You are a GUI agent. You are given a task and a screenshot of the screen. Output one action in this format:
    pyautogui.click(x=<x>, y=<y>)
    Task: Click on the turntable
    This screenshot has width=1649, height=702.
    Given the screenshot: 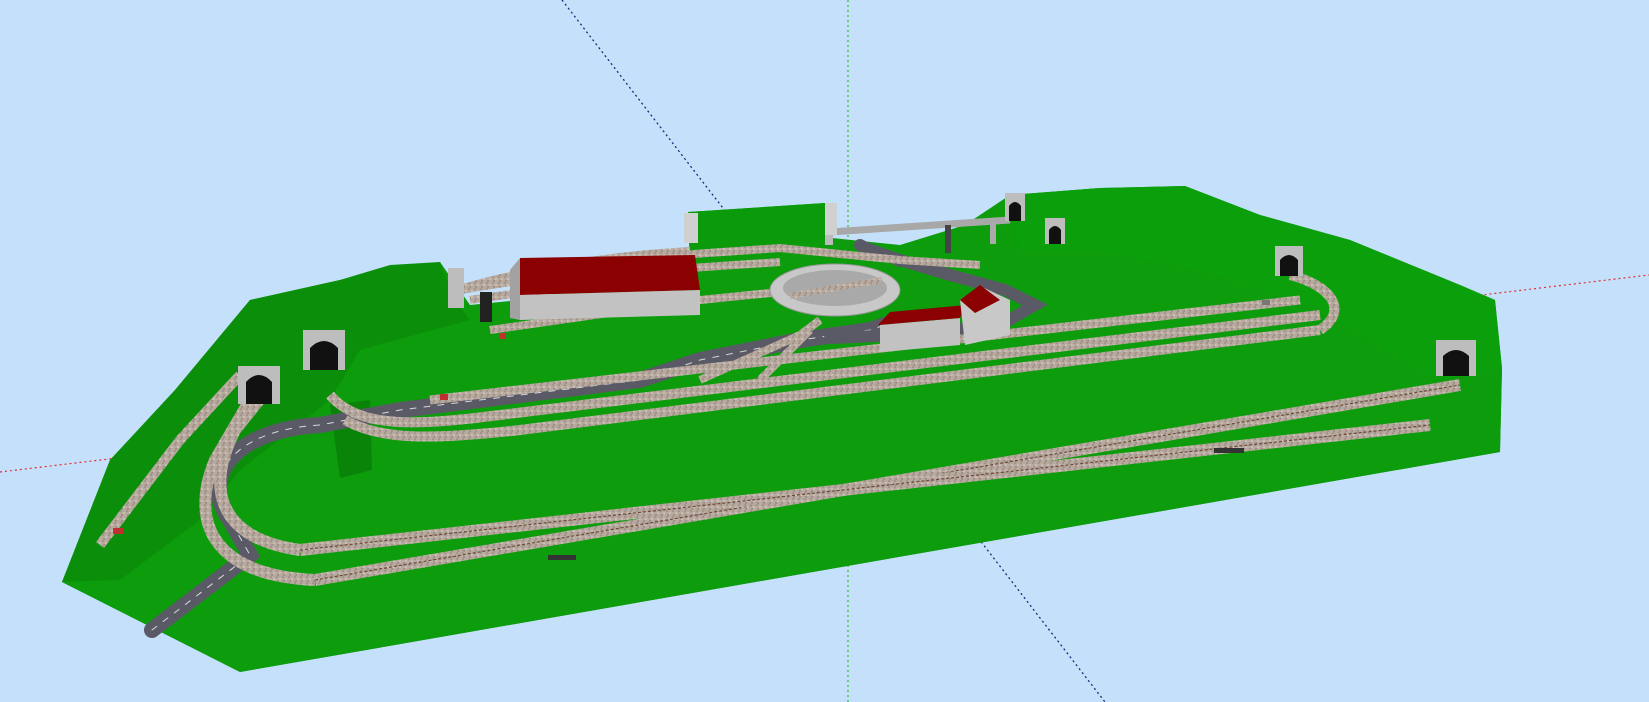 What is the action you would take?
    pyautogui.click(x=835, y=290)
    